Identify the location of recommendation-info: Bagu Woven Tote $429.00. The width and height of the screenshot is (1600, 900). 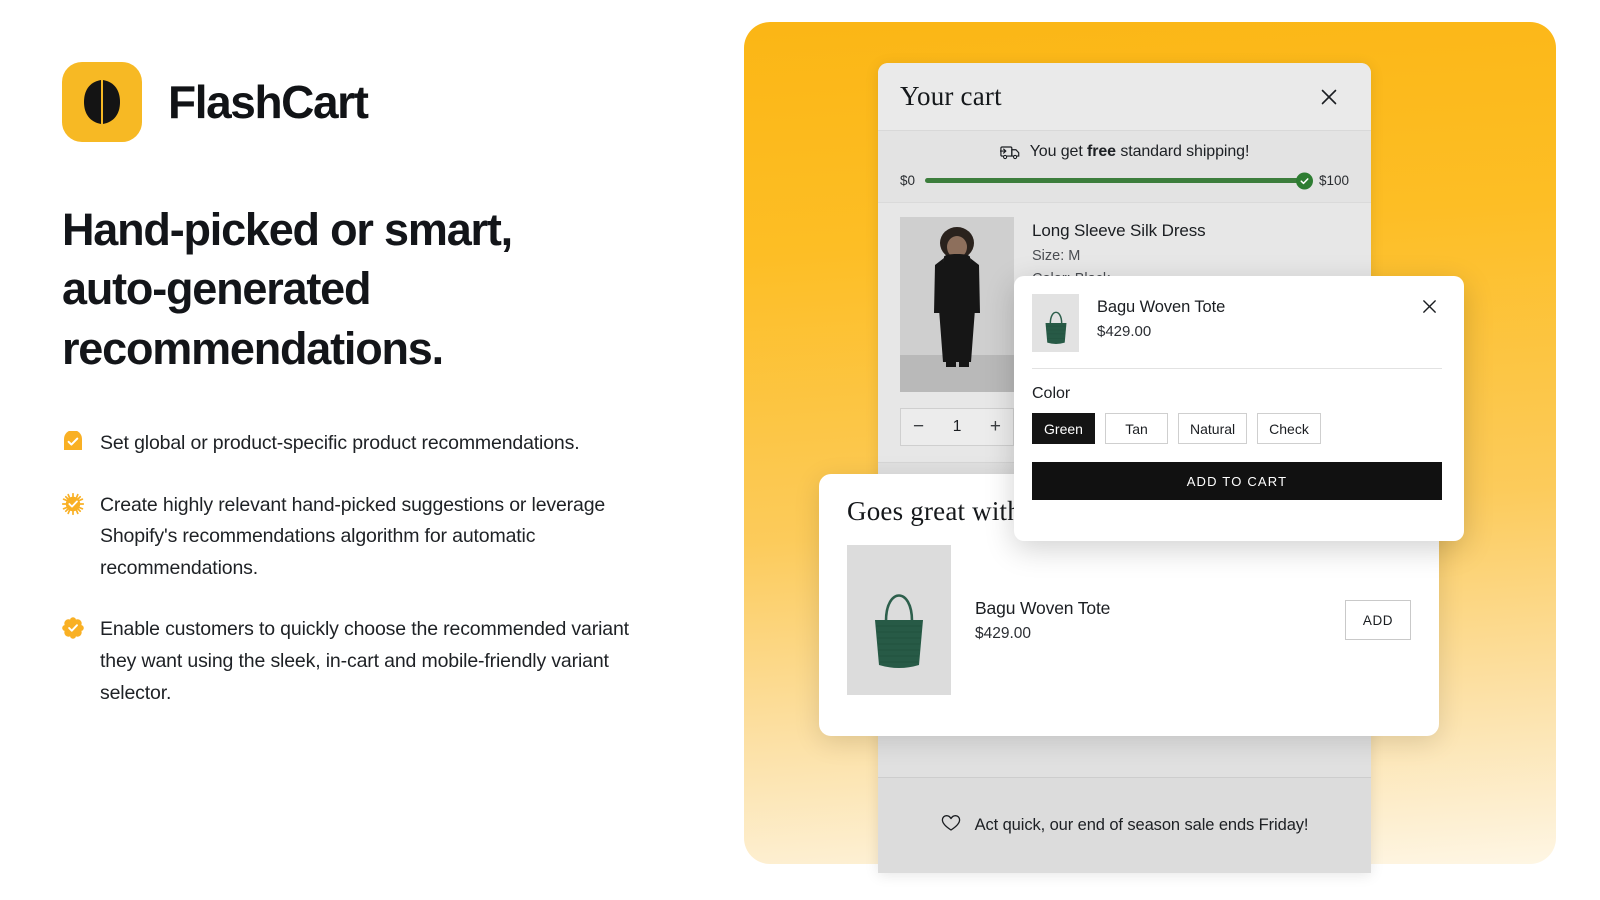
(1148, 620).